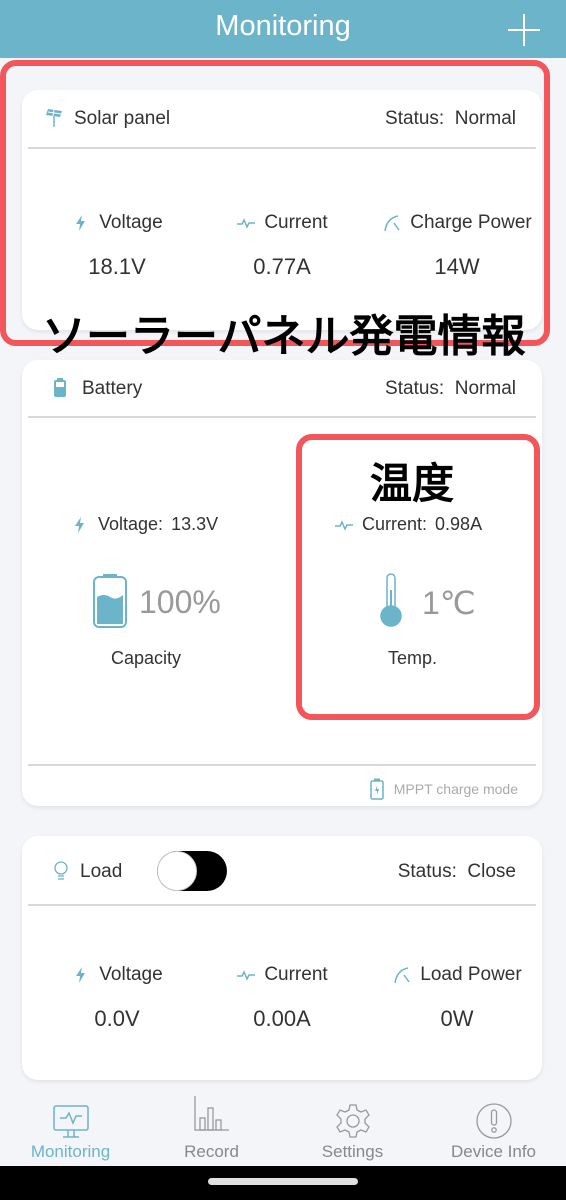 The image size is (566, 1200). What do you see at coordinates (450, 118) in the screenshot?
I see `solar-status: Status: Normal` at bounding box center [450, 118].